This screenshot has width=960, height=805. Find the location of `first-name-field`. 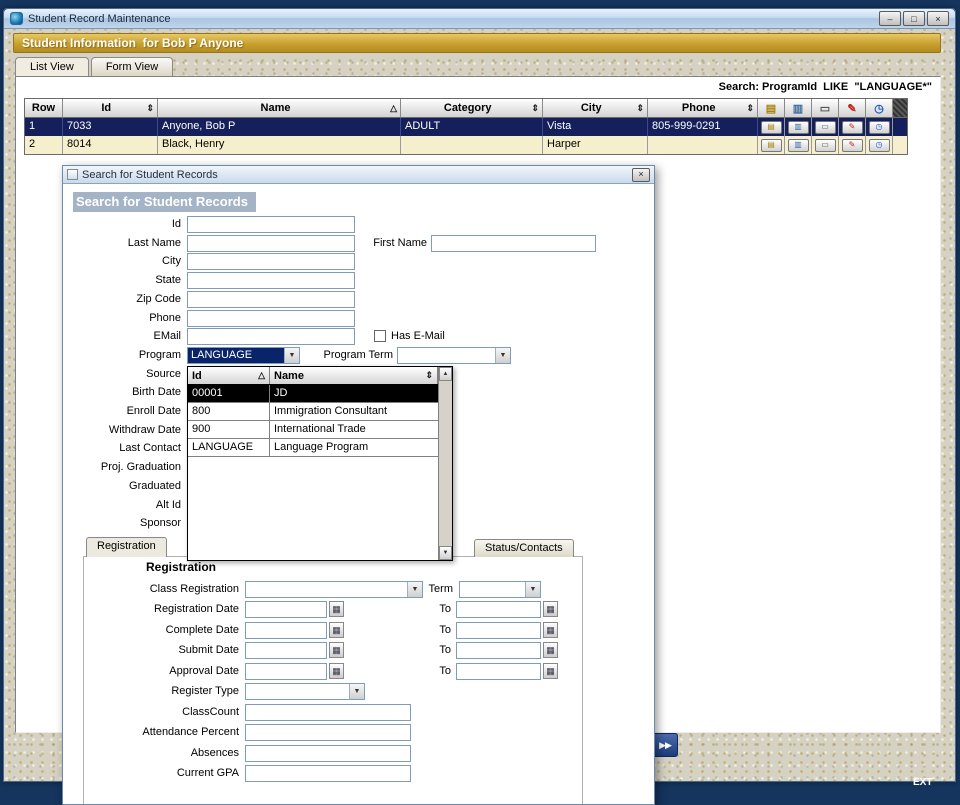

first-name-field is located at coordinates (513, 243).